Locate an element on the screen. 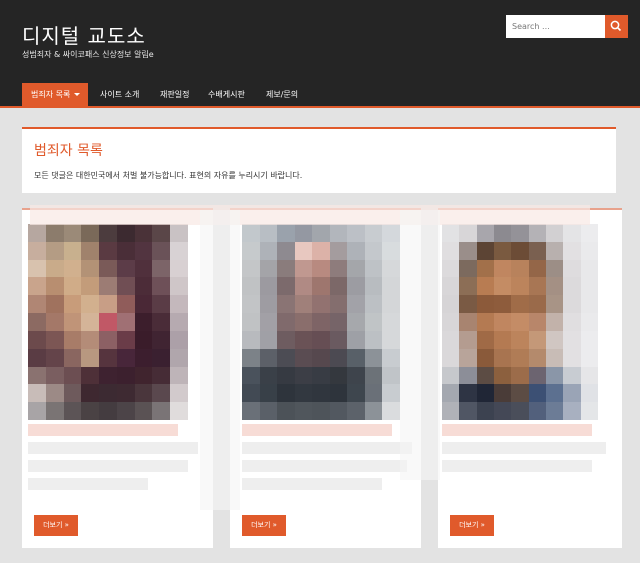 The width and height of the screenshot is (640, 563). nav-item-wanted-board: 수배게시판 is located at coordinates (226, 94).